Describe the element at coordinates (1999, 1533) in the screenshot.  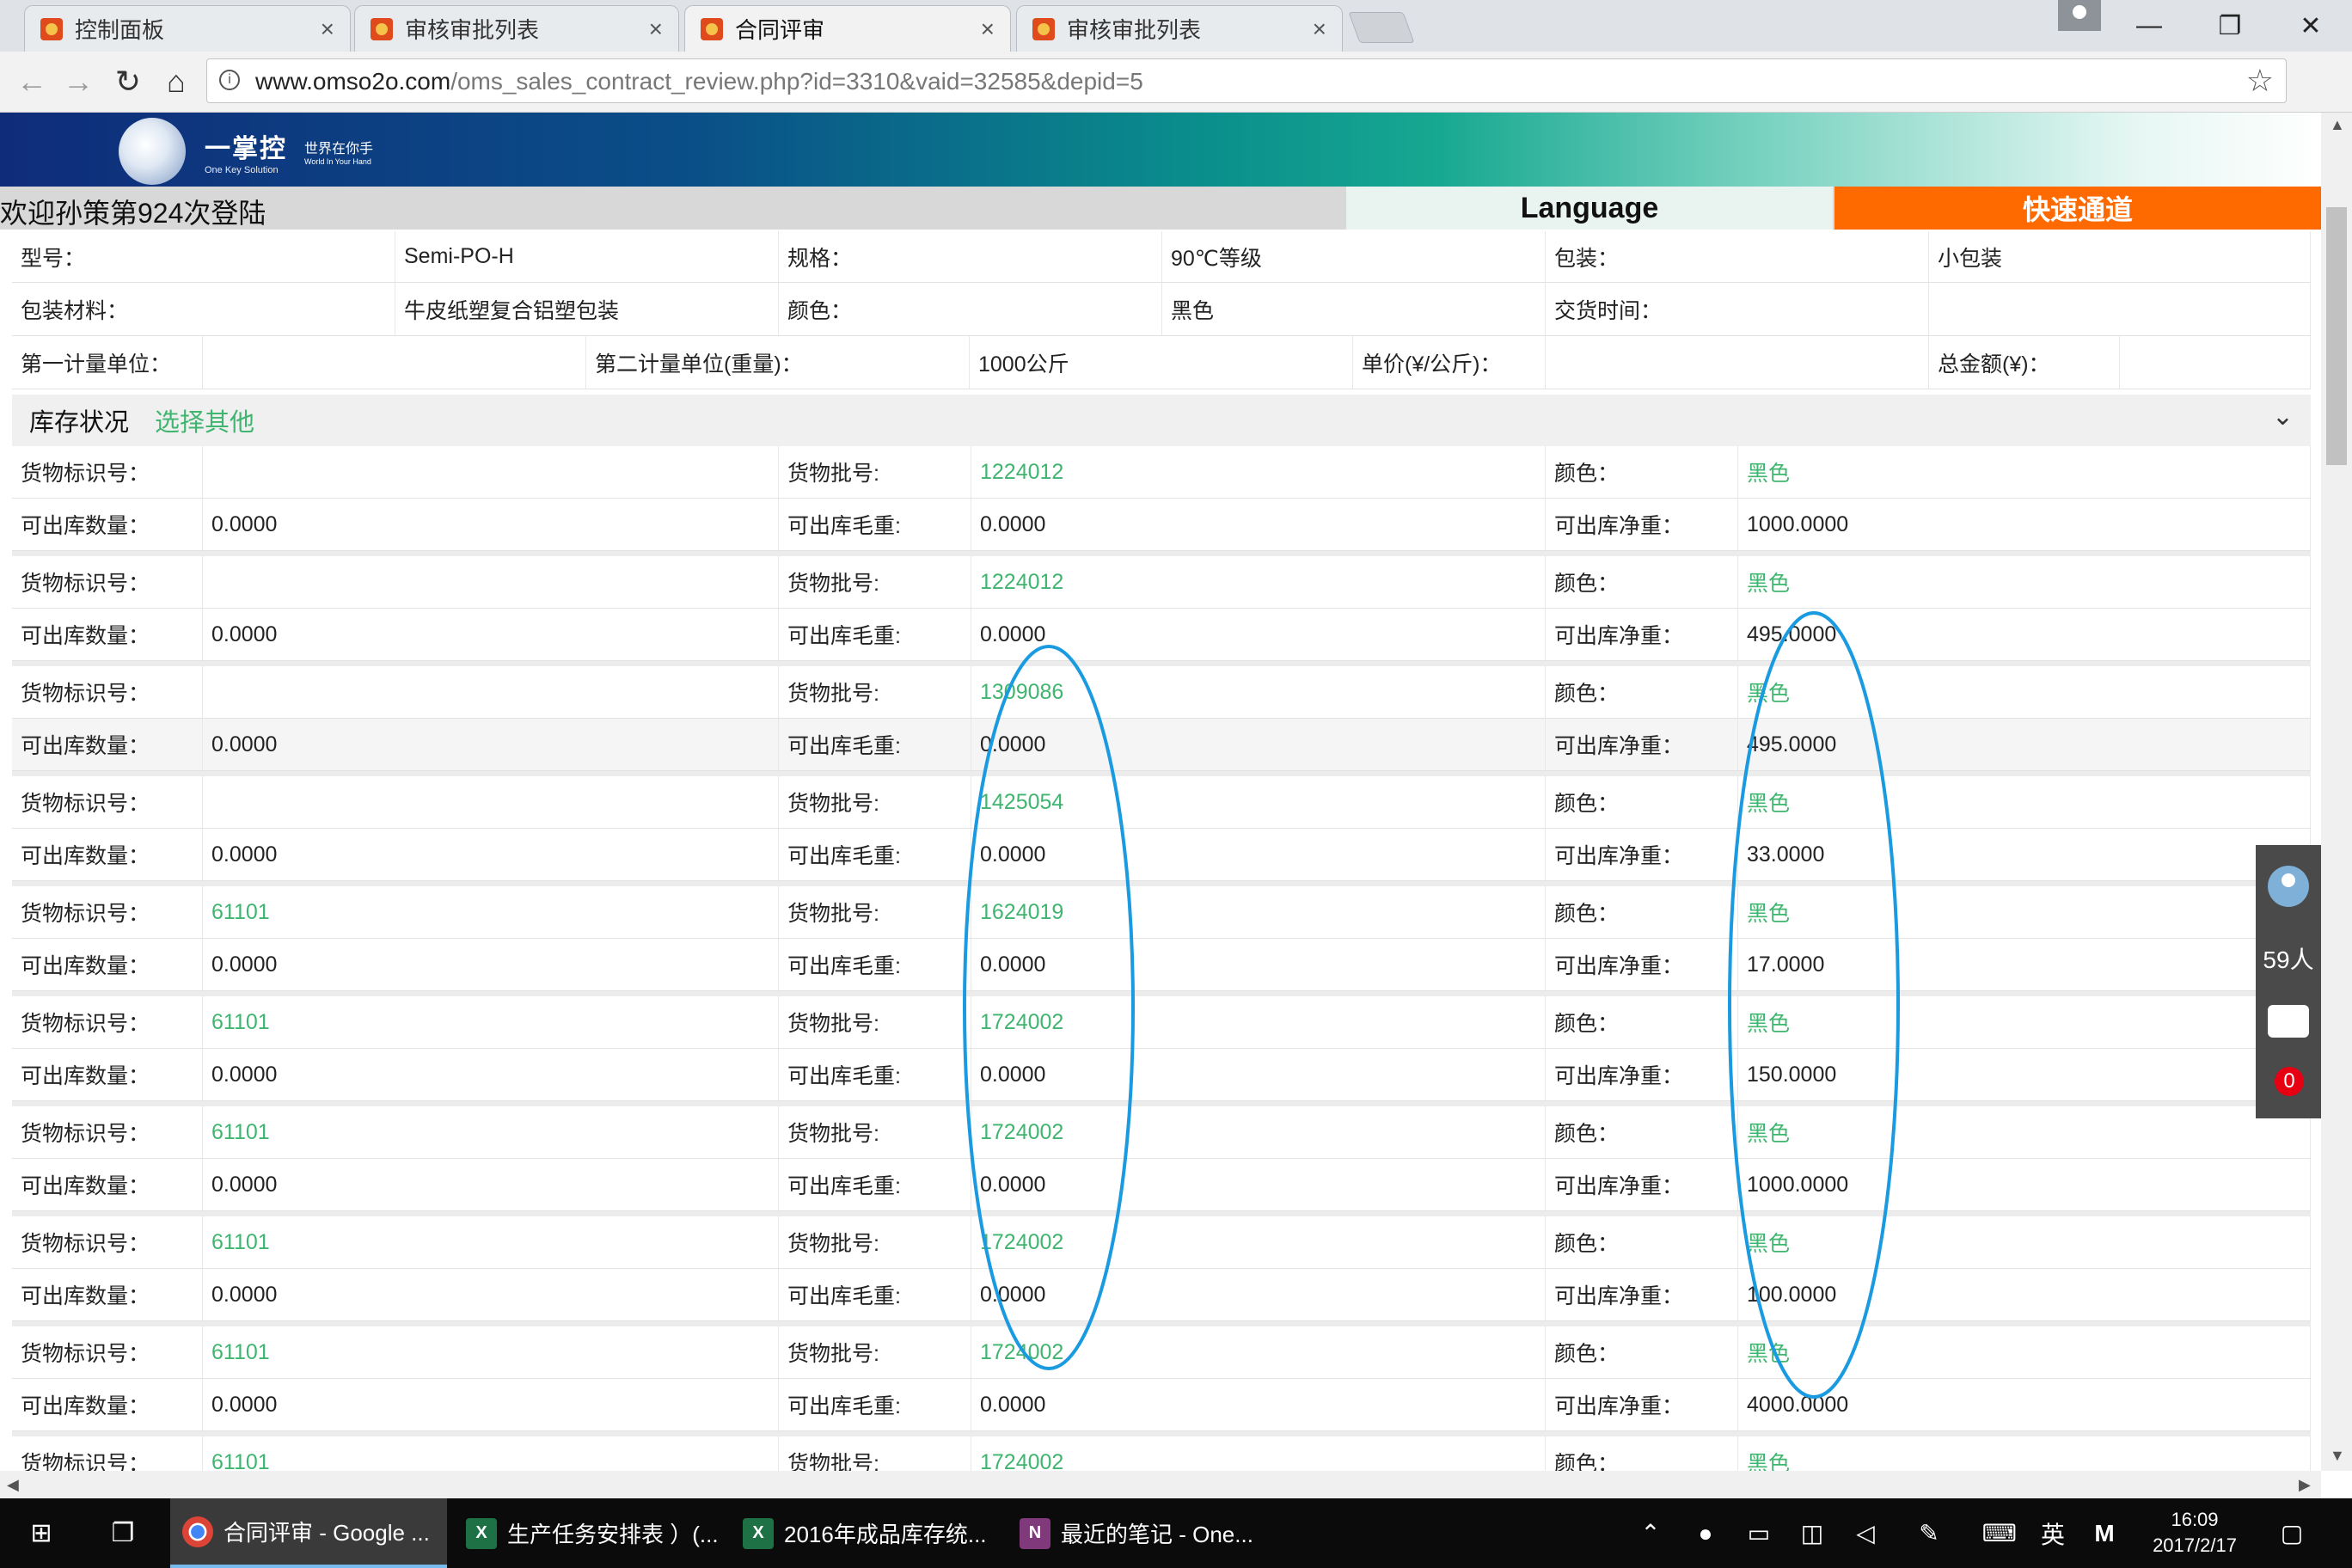
I see `keyboard-icon: ⌨` at that location.